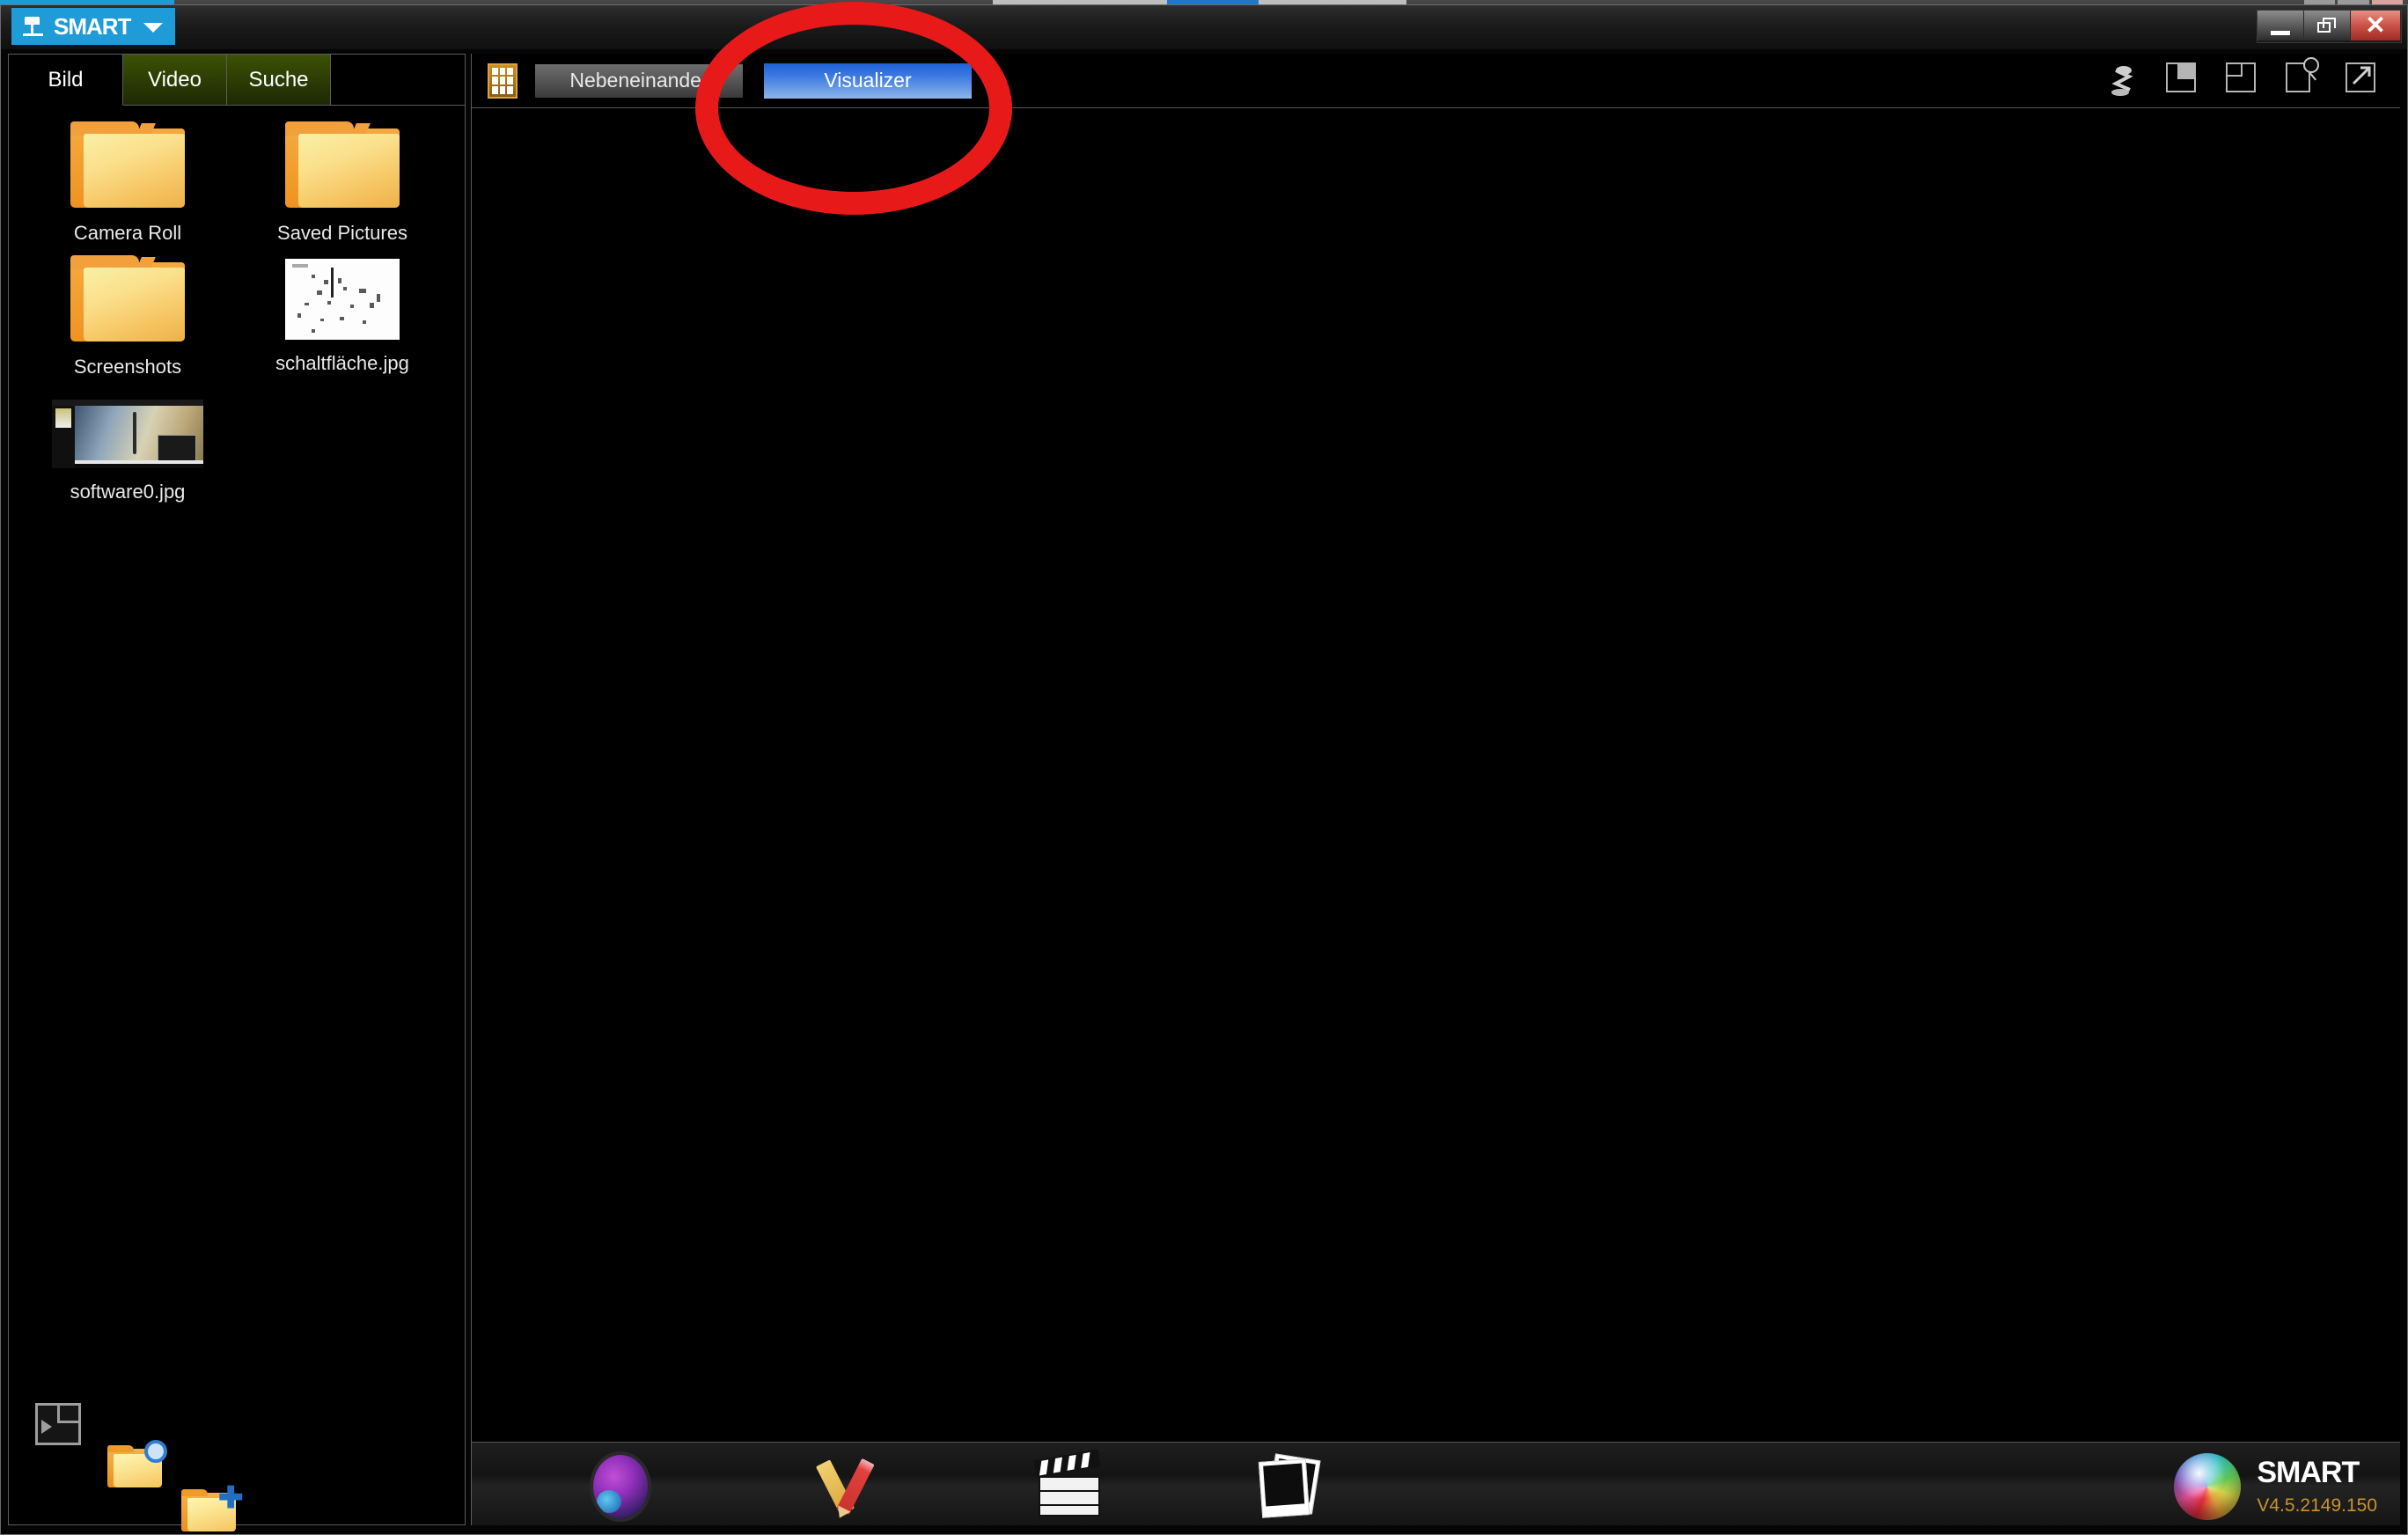 This screenshot has width=2408, height=1535. What do you see at coordinates (127, 233) in the screenshot?
I see `file-label: Camera Roll` at bounding box center [127, 233].